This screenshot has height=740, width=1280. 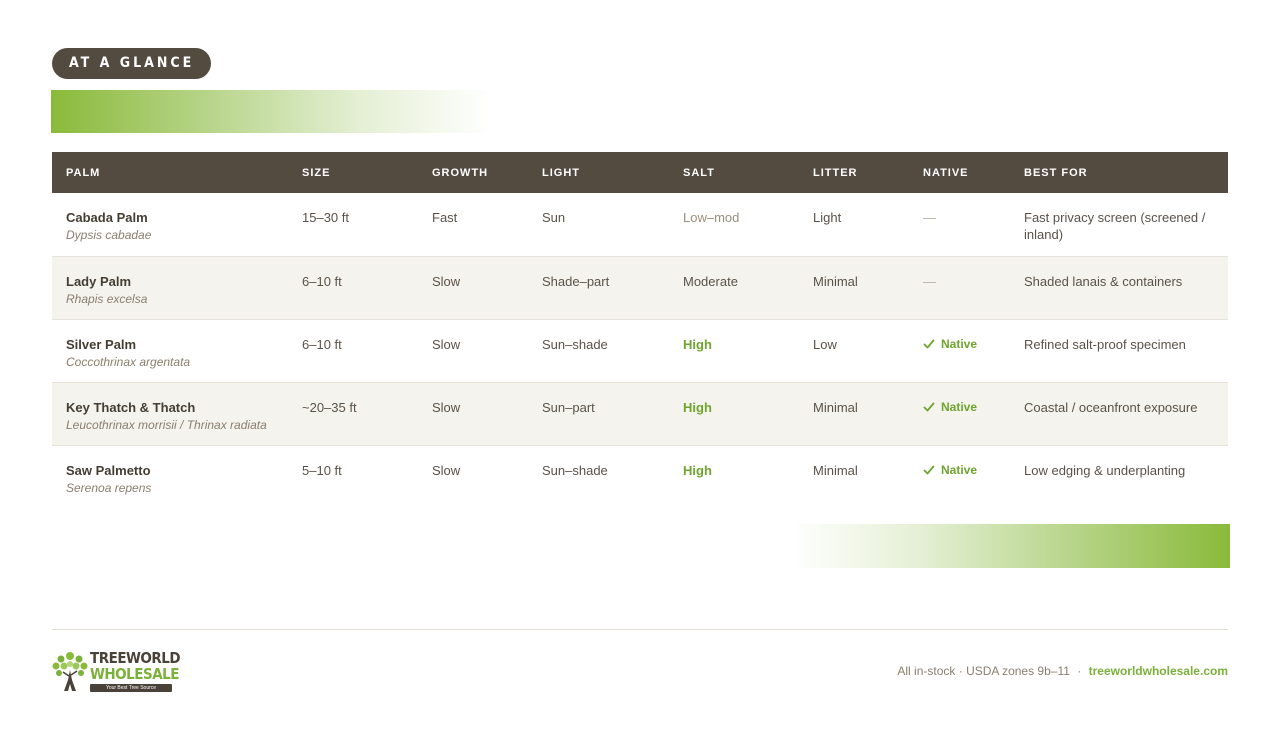 I want to click on decorative-gradient-bar-top, so click(x=271, y=111).